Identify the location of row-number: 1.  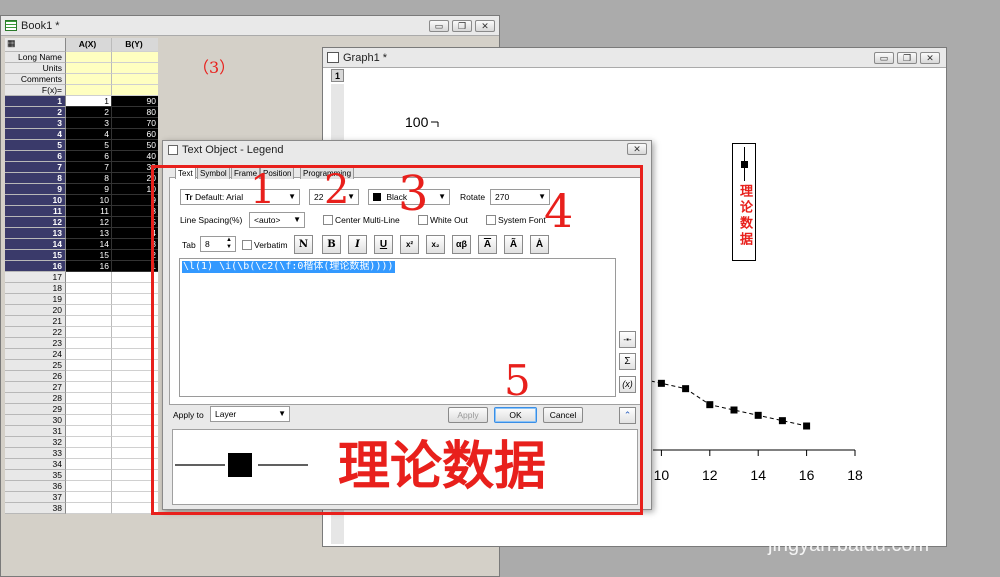
(35, 101).